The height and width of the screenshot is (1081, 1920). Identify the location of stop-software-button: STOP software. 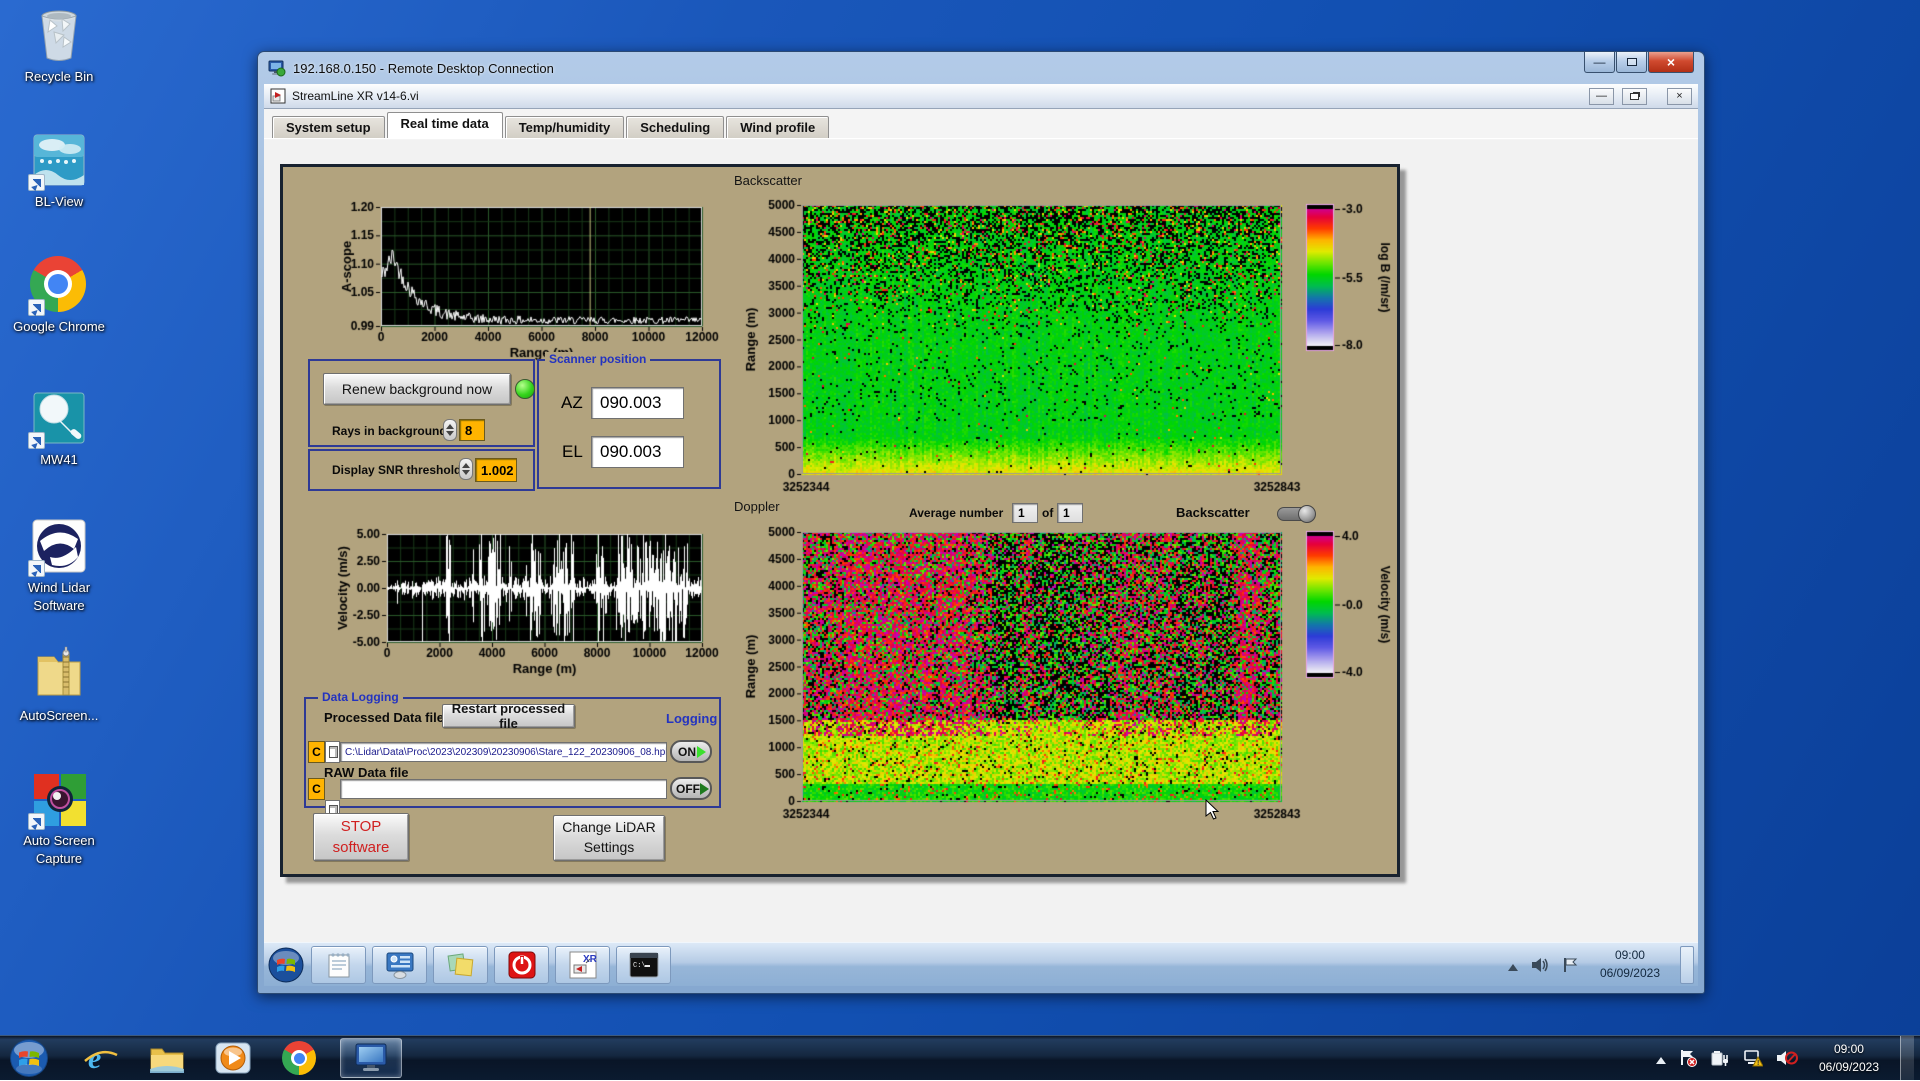
(361, 837).